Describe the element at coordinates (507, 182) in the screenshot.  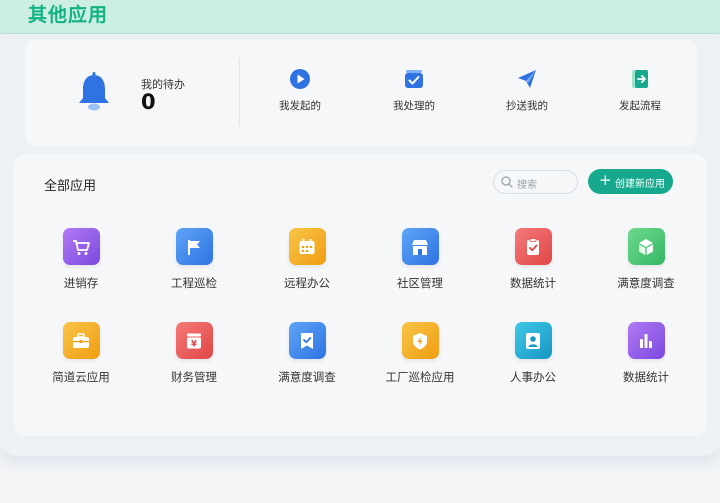
I see `search-icon` at that location.